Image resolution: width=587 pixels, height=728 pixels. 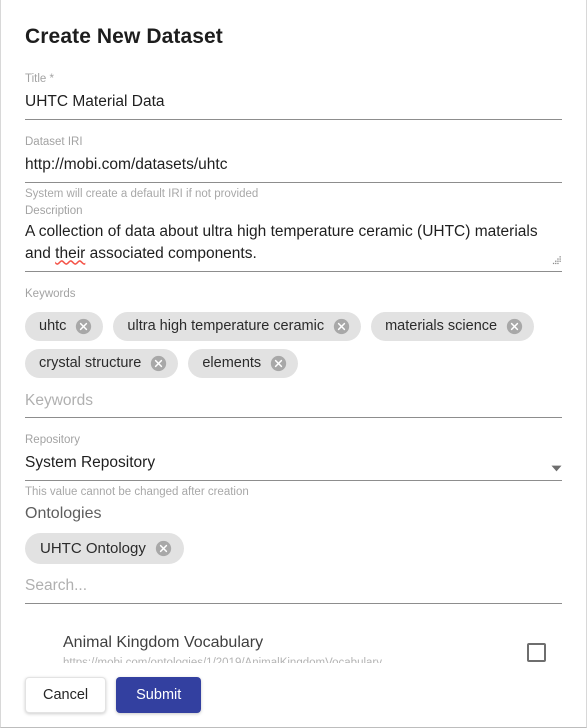 I want to click on submit-button: Submit, so click(x=159, y=695).